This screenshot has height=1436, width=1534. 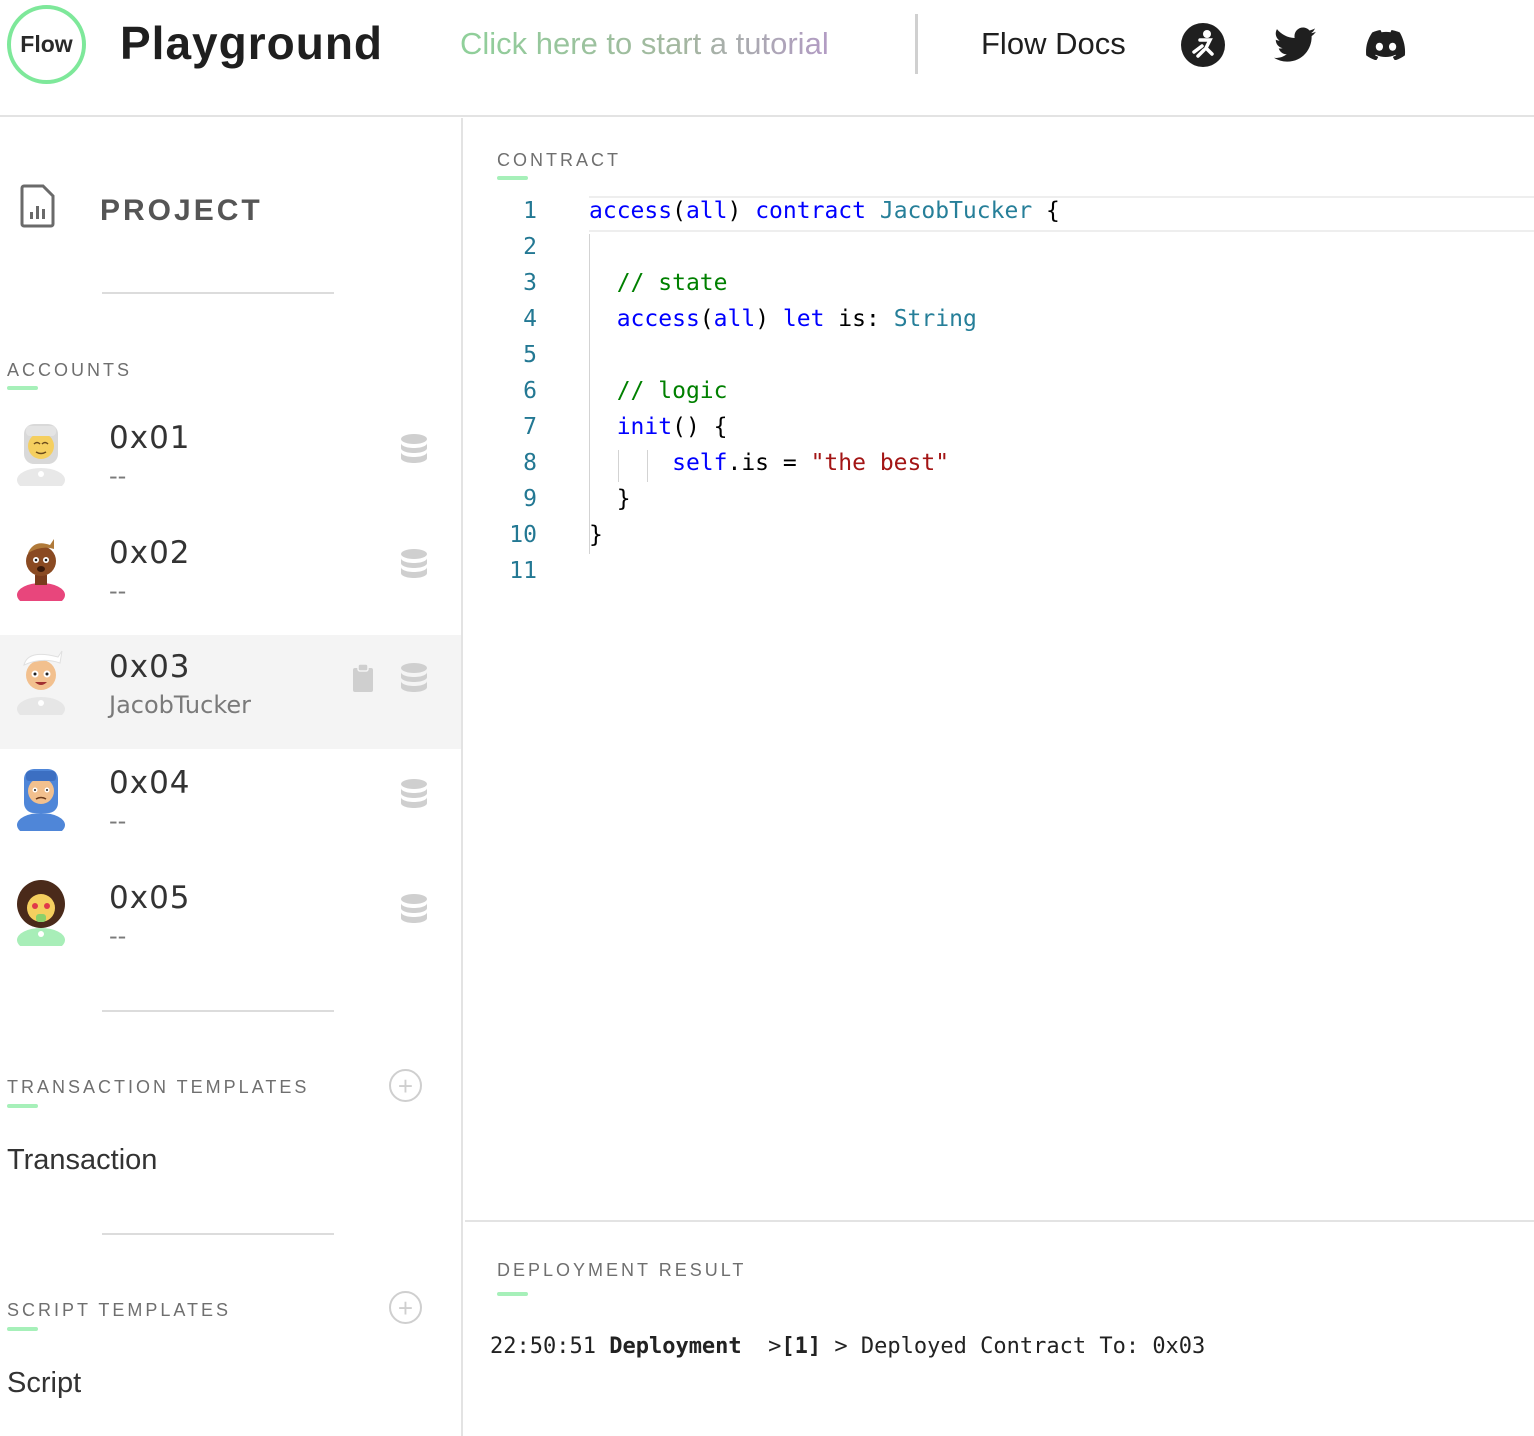 I want to click on code-line: access(all) let is: String, so click(x=783, y=319).